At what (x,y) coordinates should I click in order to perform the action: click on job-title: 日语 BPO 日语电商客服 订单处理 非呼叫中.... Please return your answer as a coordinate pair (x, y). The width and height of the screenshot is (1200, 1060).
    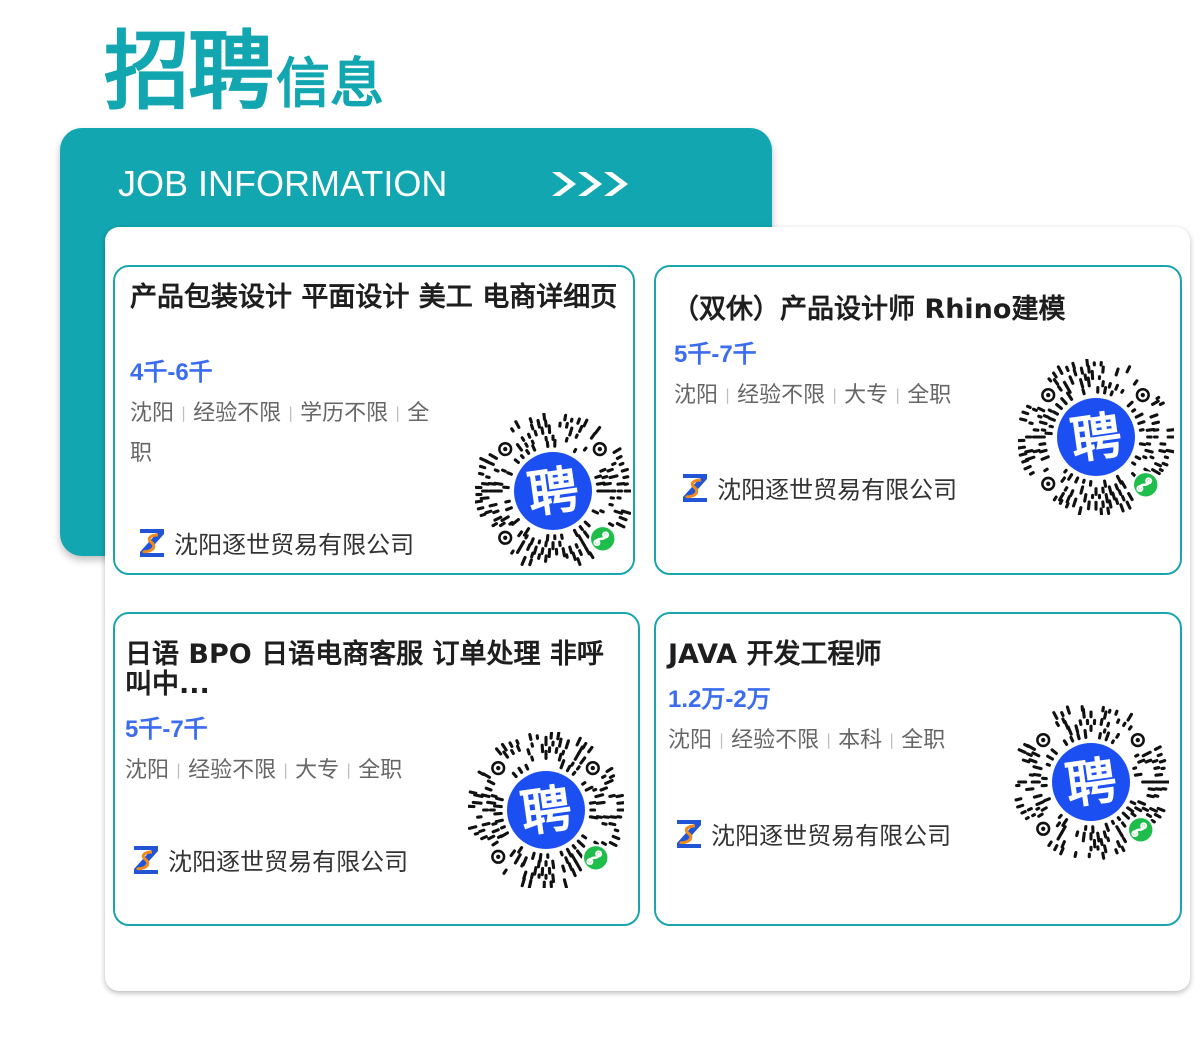
    Looking at the image, I should click on (364, 669).